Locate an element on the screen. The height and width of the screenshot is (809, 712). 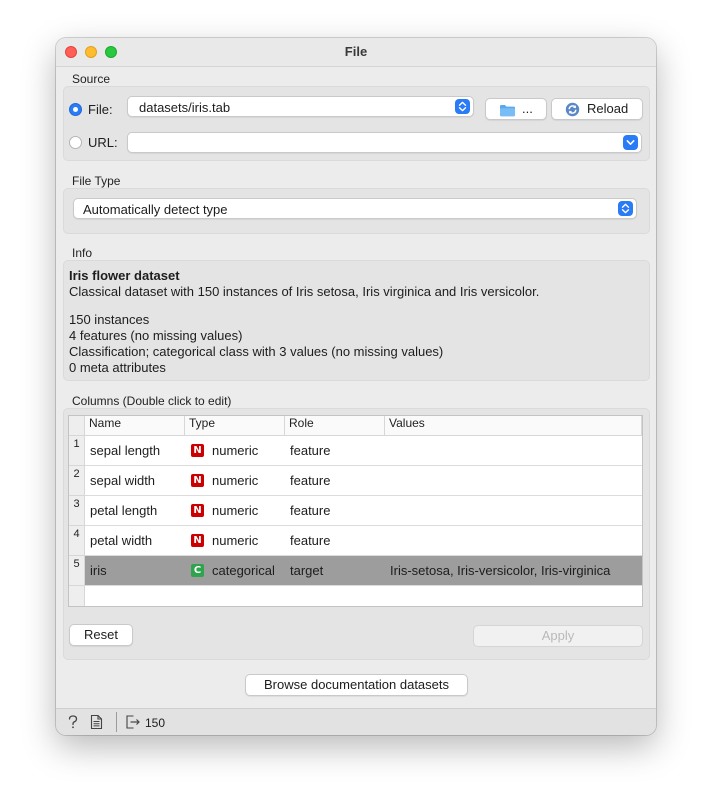
file-path-value: datasets/iris.tab is located at coordinates (185, 107).